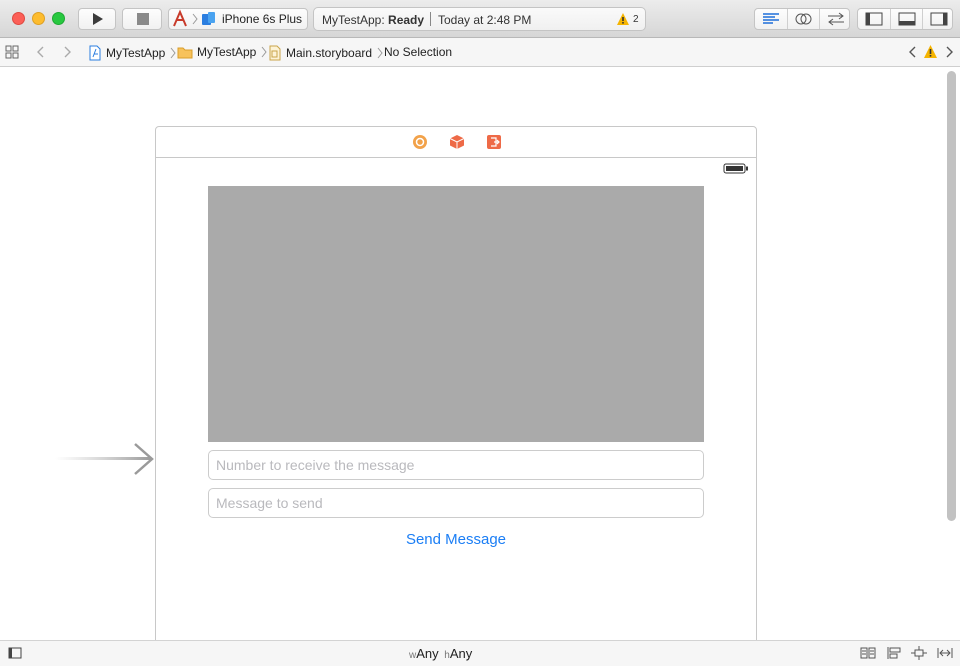  What do you see at coordinates (41, 52) in the screenshot?
I see `back-chevron-icon` at bounding box center [41, 52].